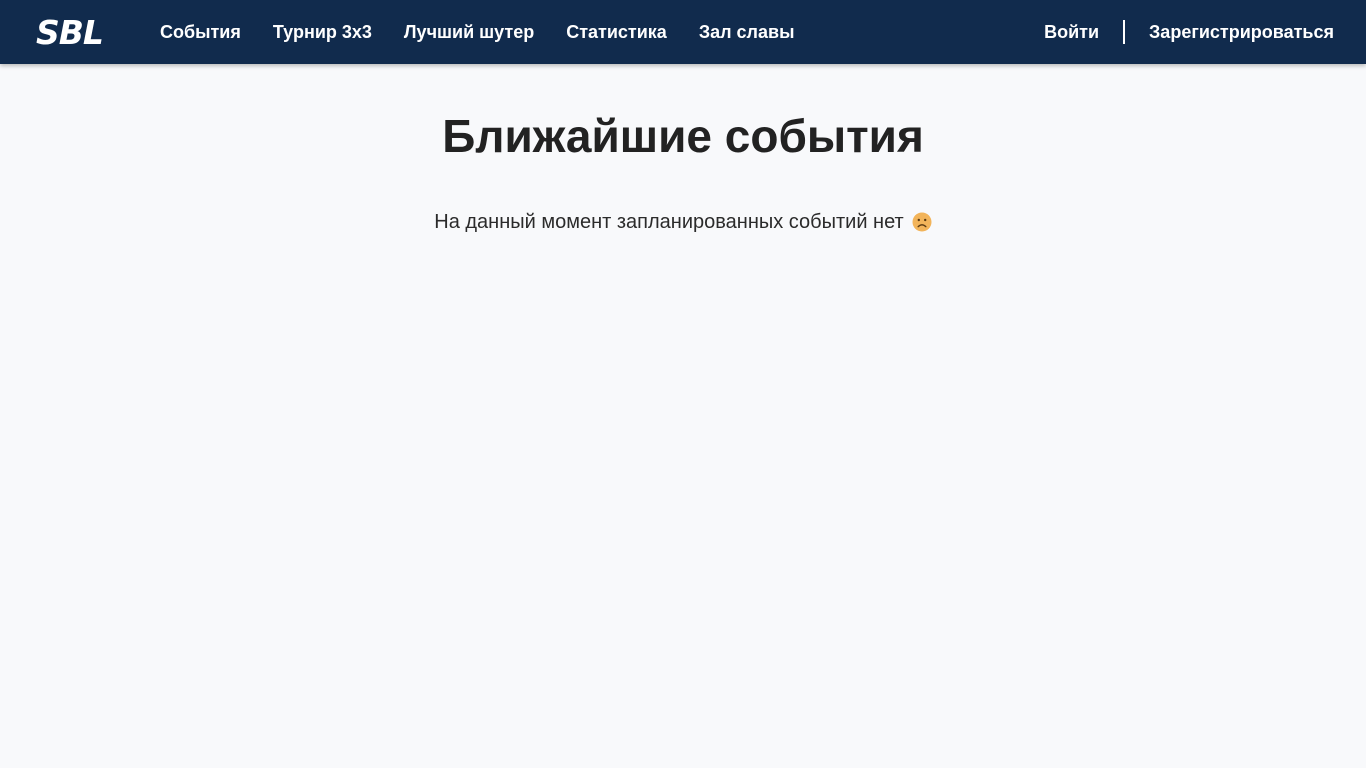 This screenshot has width=1366, height=768. I want to click on nav-item-best-shooter: Лучший шутер, so click(469, 32).